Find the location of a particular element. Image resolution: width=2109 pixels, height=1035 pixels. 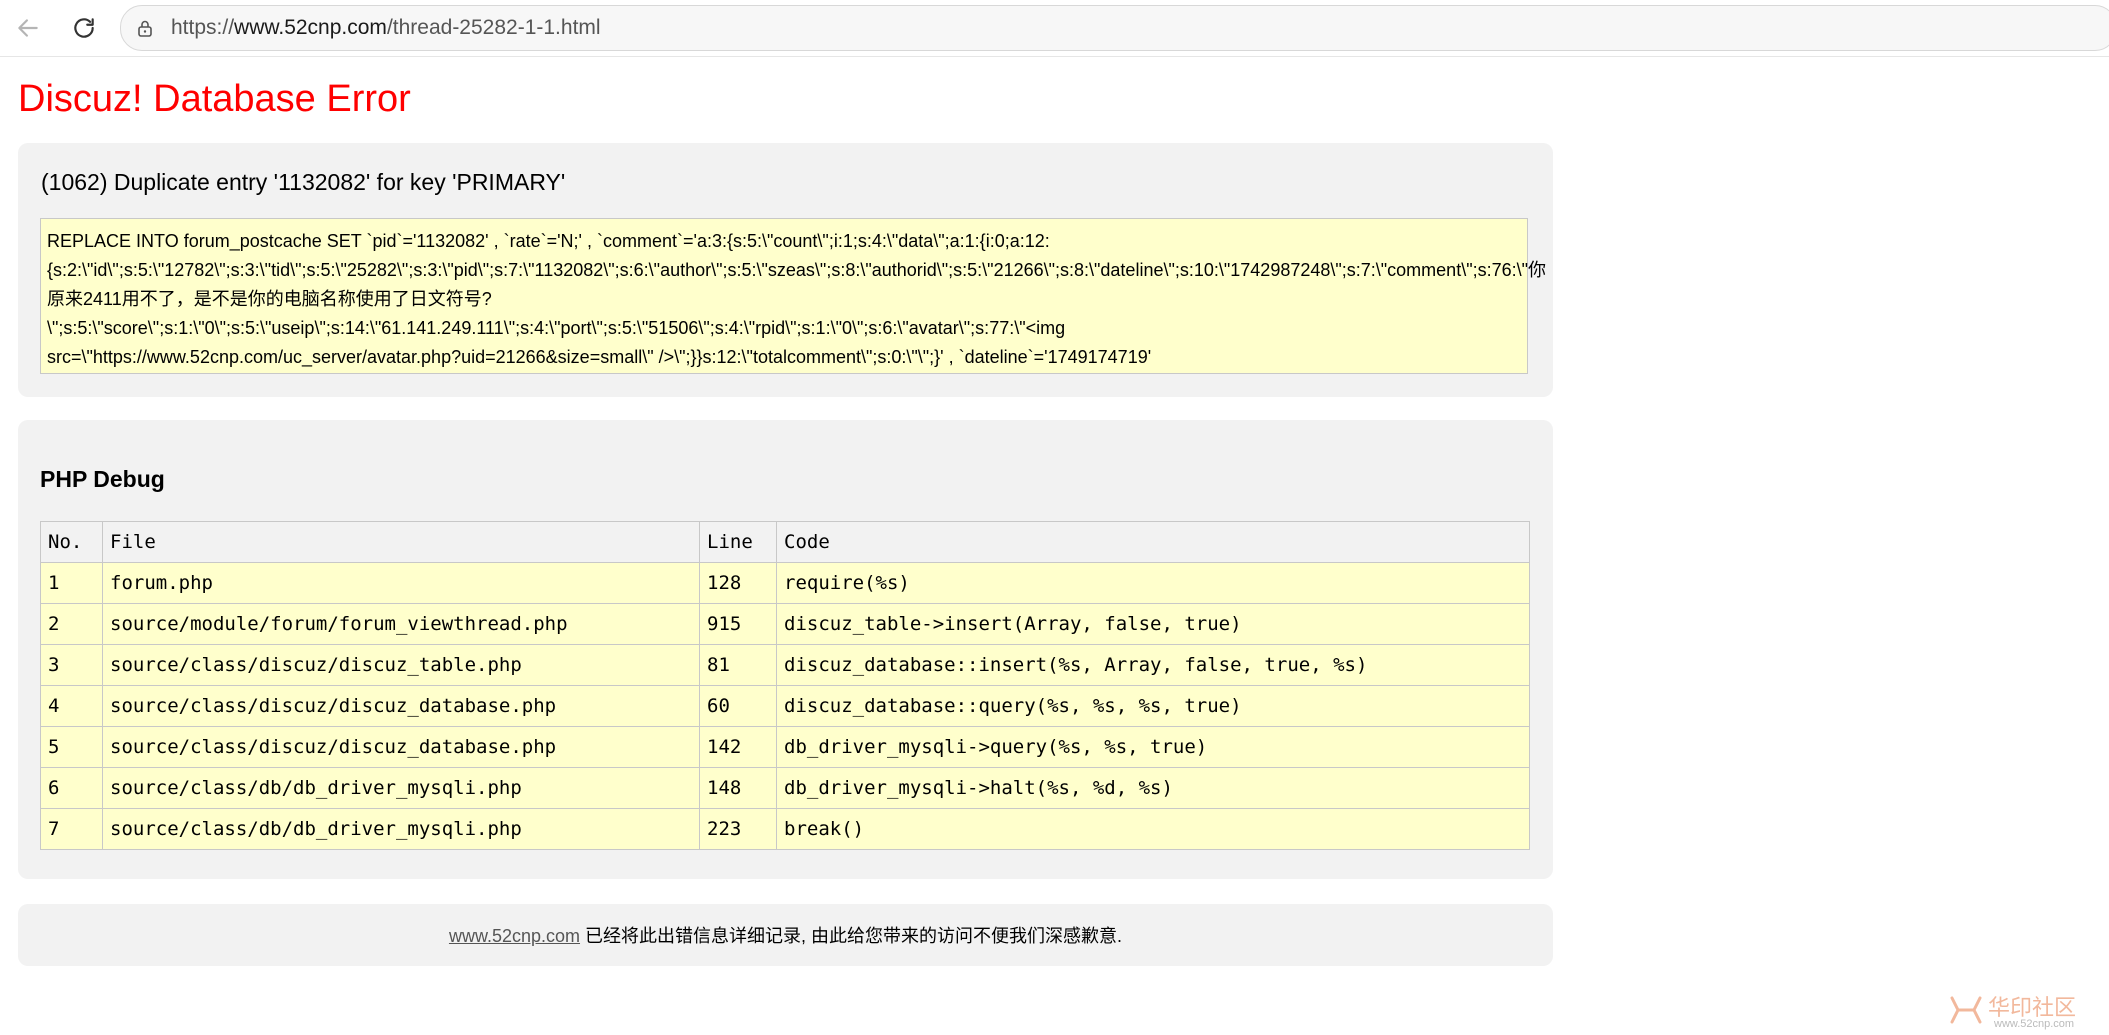

column-header-no: No. is located at coordinates (71, 542).